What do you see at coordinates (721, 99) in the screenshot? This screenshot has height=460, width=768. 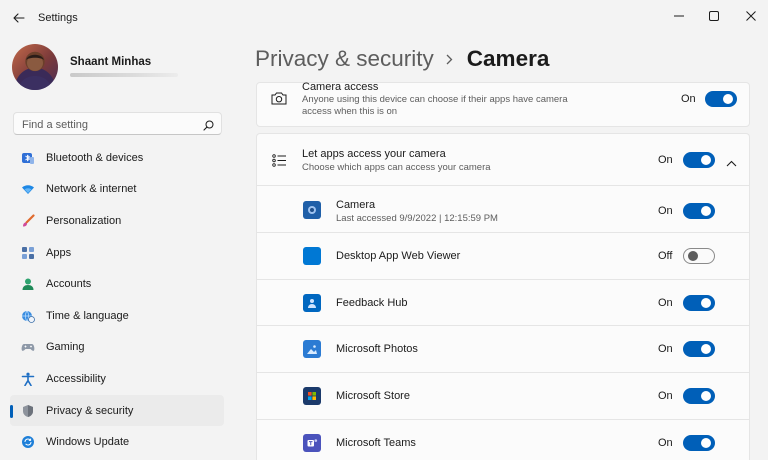 I see `camera-access-toggle` at bounding box center [721, 99].